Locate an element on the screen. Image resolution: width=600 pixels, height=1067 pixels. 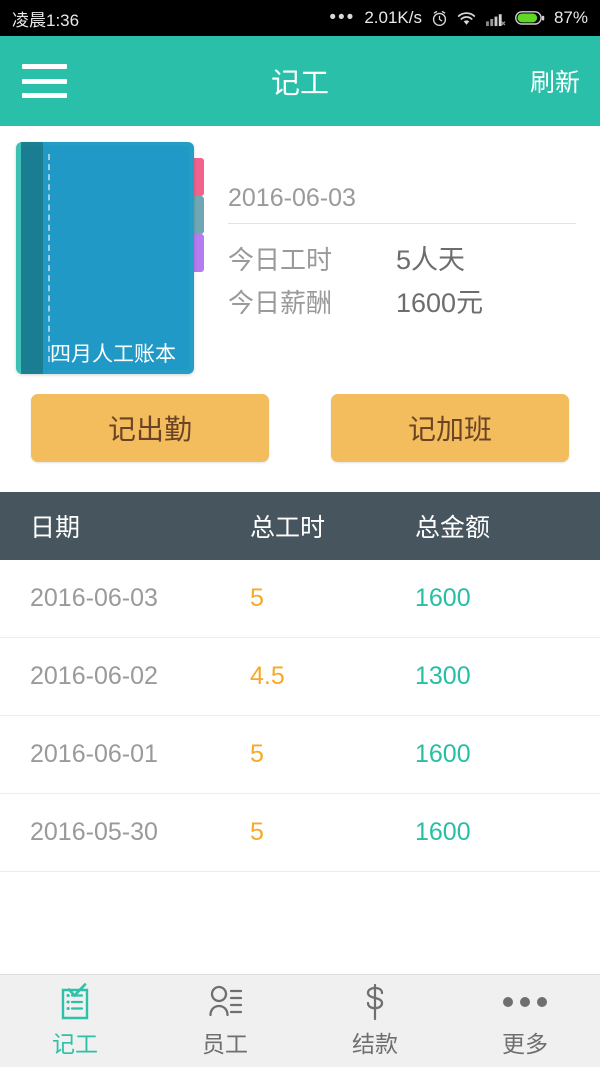
column-header-amount: 总金额 is located at coordinates (453, 528).